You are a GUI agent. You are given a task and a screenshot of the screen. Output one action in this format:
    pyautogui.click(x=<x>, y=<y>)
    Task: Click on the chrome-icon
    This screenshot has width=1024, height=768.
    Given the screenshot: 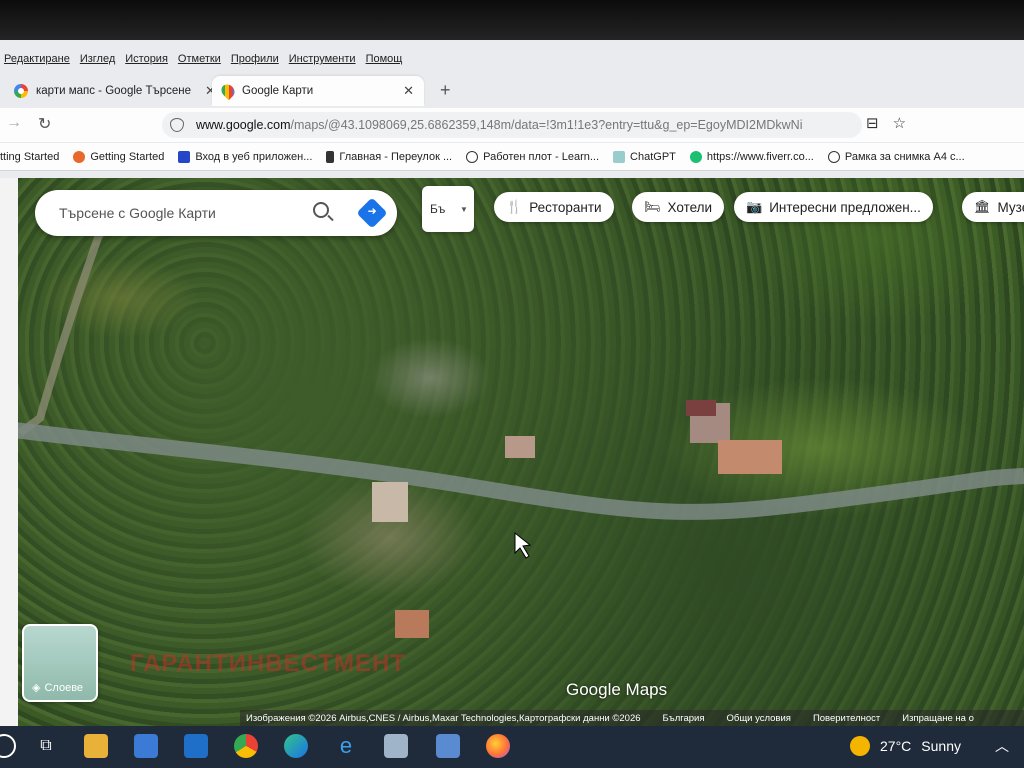 What is the action you would take?
    pyautogui.click(x=246, y=746)
    